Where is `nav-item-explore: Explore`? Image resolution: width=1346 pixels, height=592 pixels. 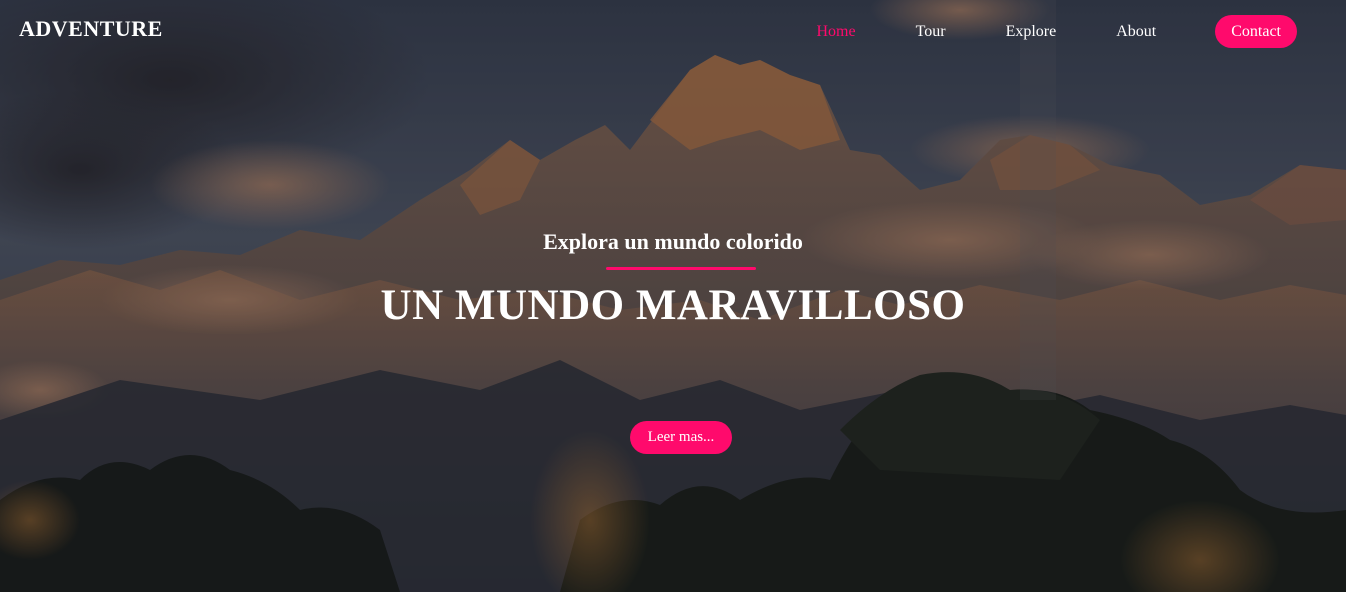 nav-item-explore: Explore is located at coordinates (1031, 31).